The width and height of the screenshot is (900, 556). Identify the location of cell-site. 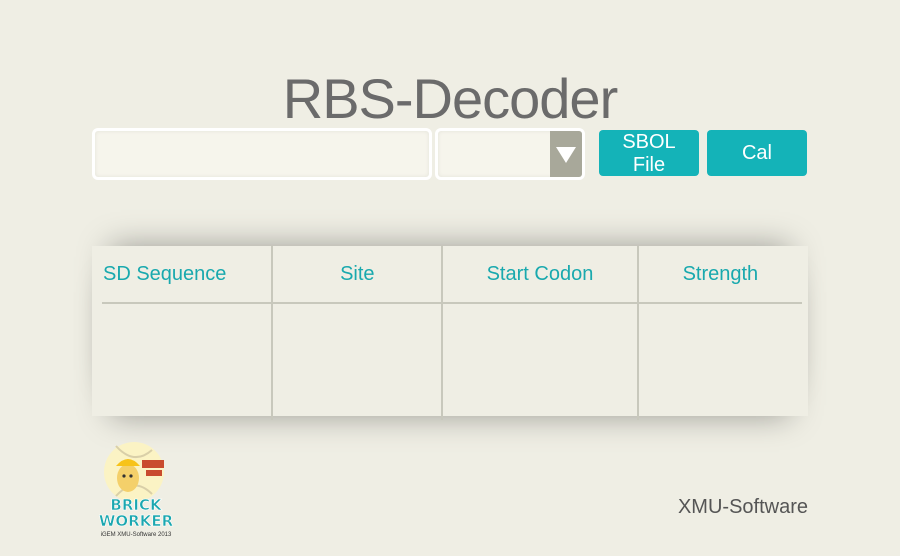
(357, 361).